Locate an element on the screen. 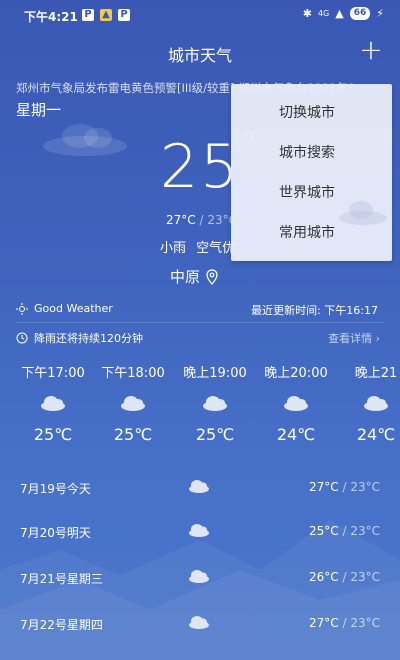  bluetooth-icon: ✱ is located at coordinates (307, 13).